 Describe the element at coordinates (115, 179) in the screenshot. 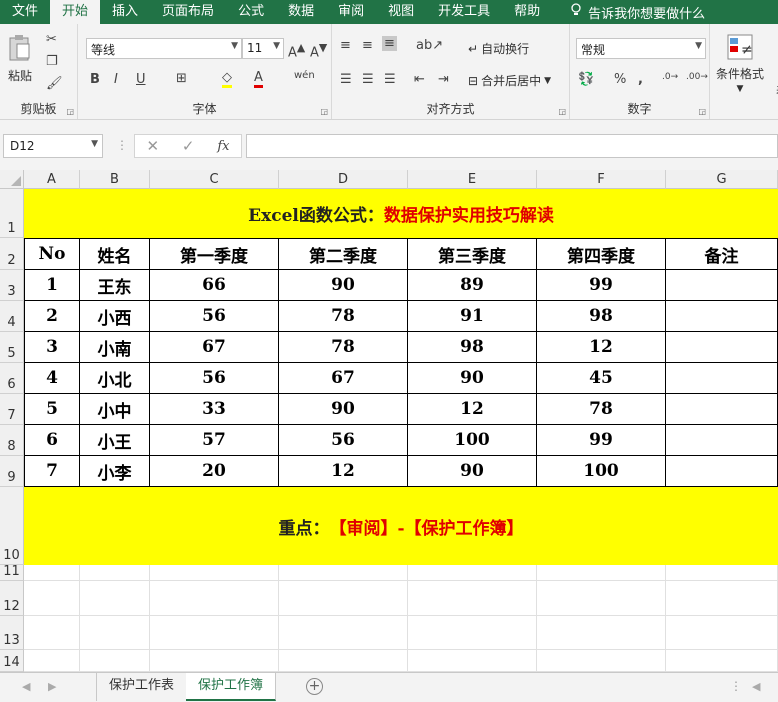

I see `column-header: B` at that location.